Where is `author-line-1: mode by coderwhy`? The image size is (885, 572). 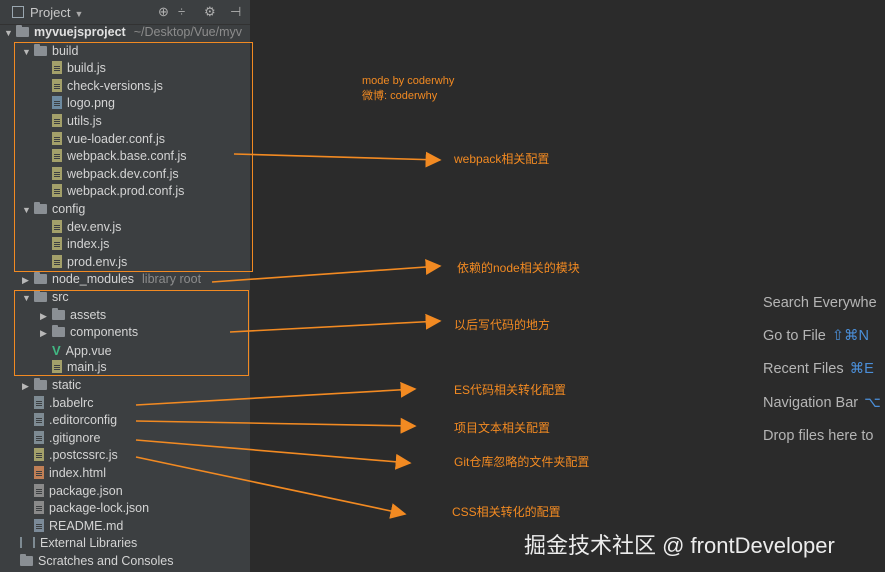
author-line-1: mode by coderwhy is located at coordinates (408, 81).